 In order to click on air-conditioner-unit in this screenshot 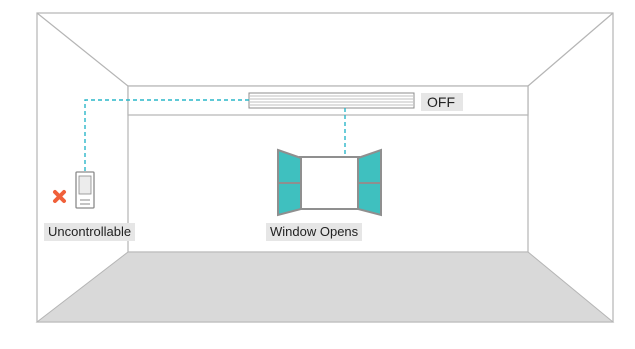, I will do `click(328, 100)`.